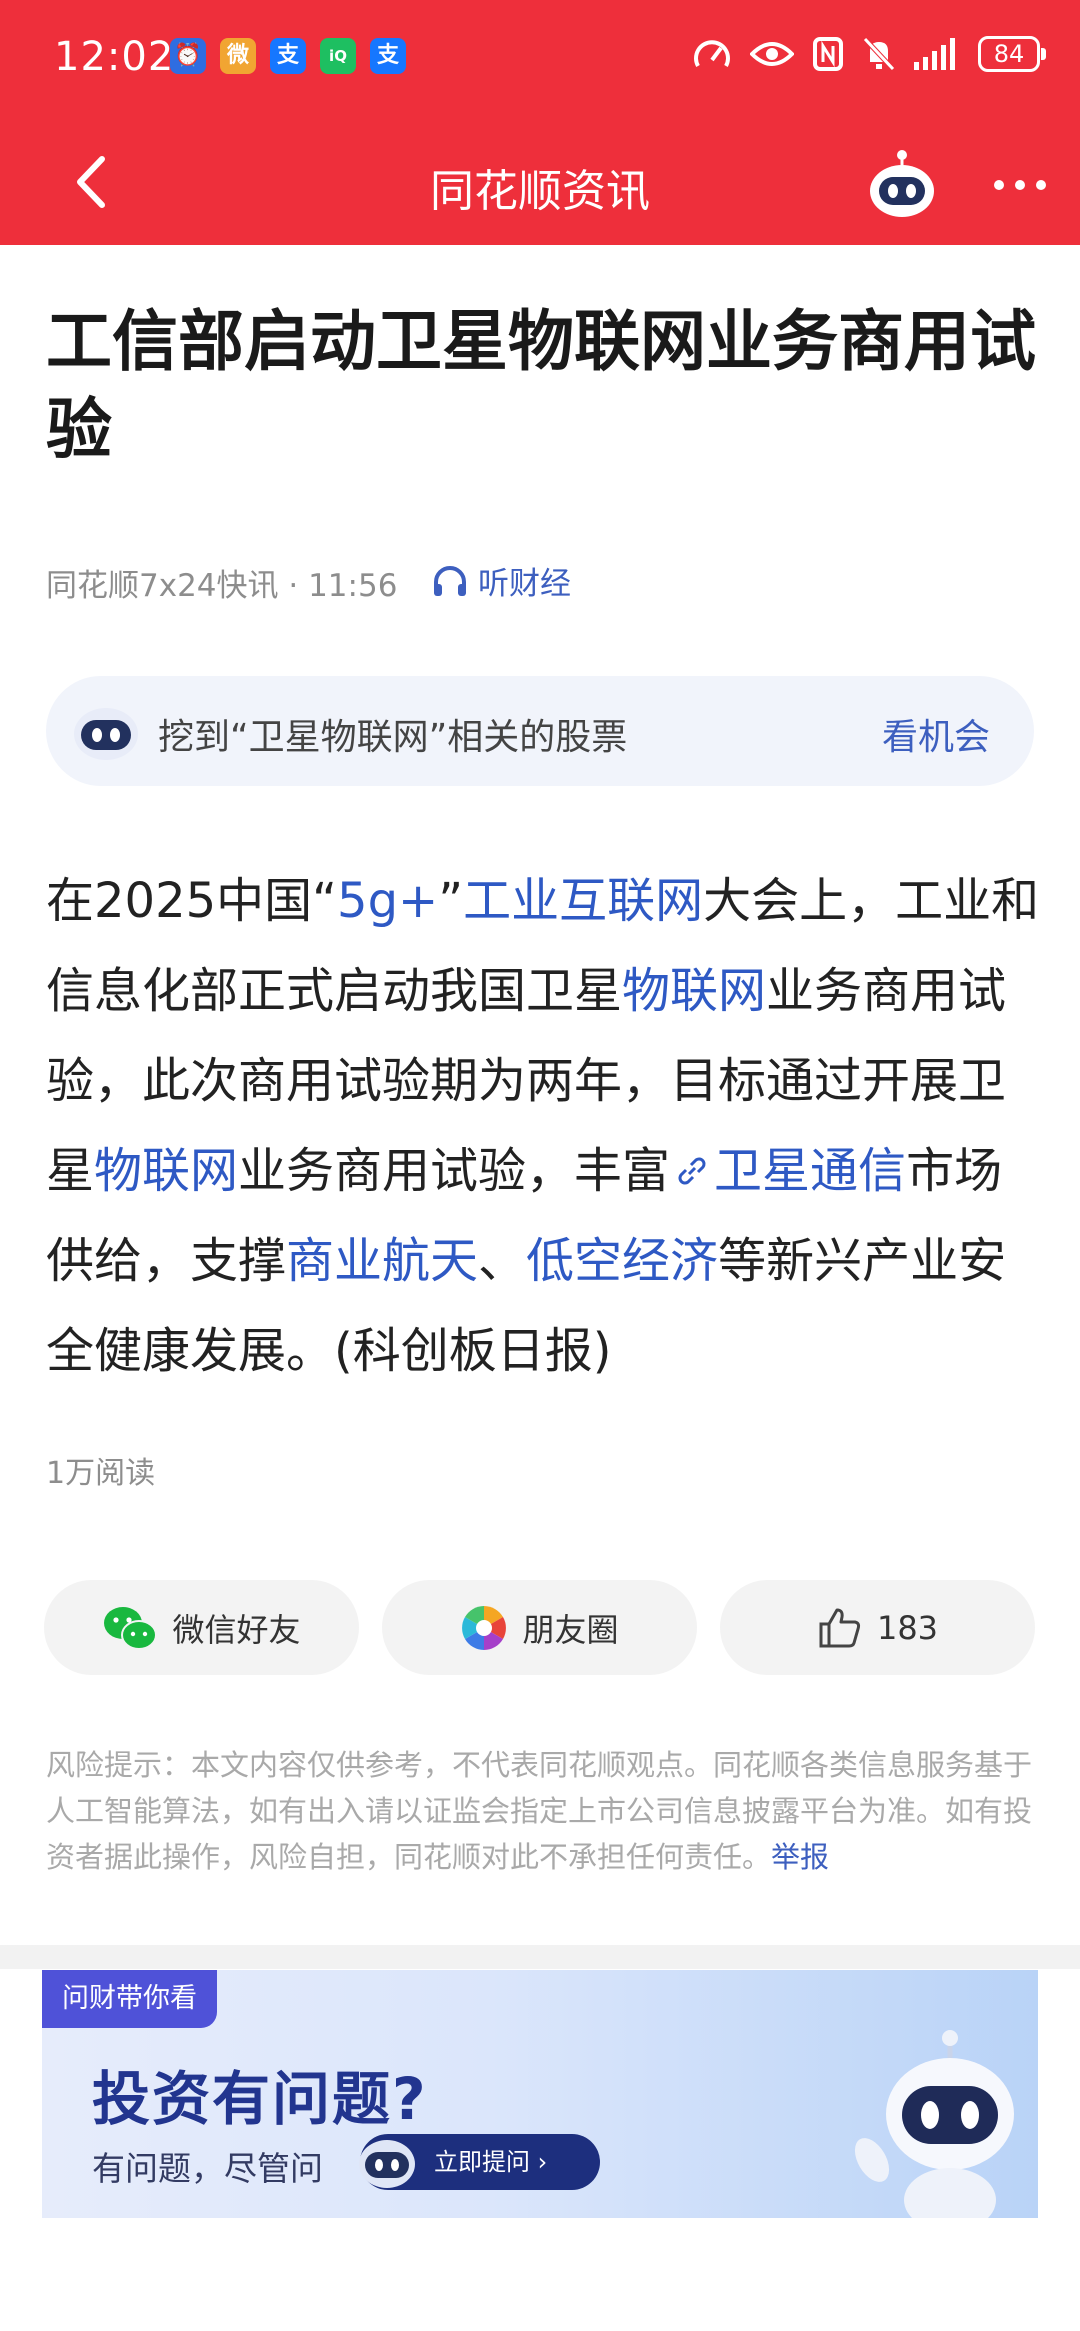 The width and height of the screenshot is (1080, 2331). What do you see at coordinates (541, 385) in the screenshot?
I see `article-title: 工信部启动卫星物联网业务商用试验` at bounding box center [541, 385].